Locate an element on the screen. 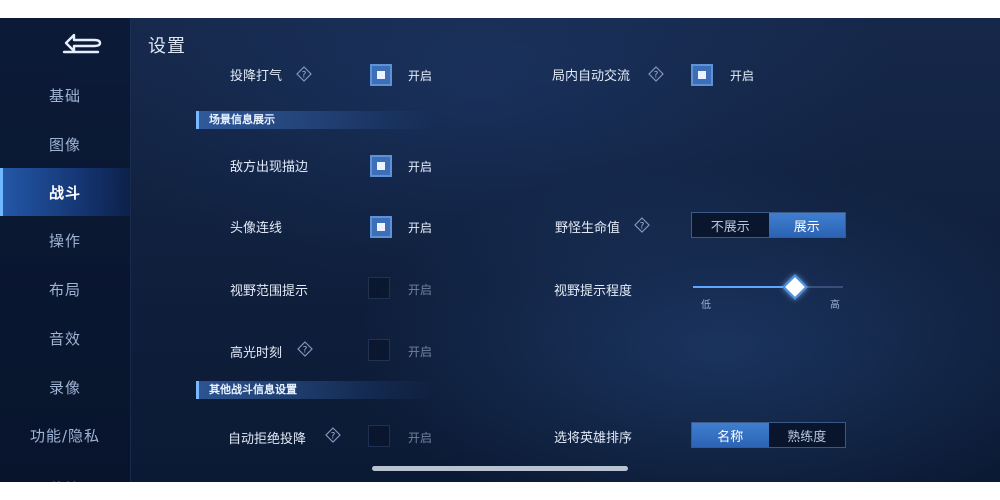  section-other-combat: 其他战斗信息设置 is located at coordinates (316, 390).